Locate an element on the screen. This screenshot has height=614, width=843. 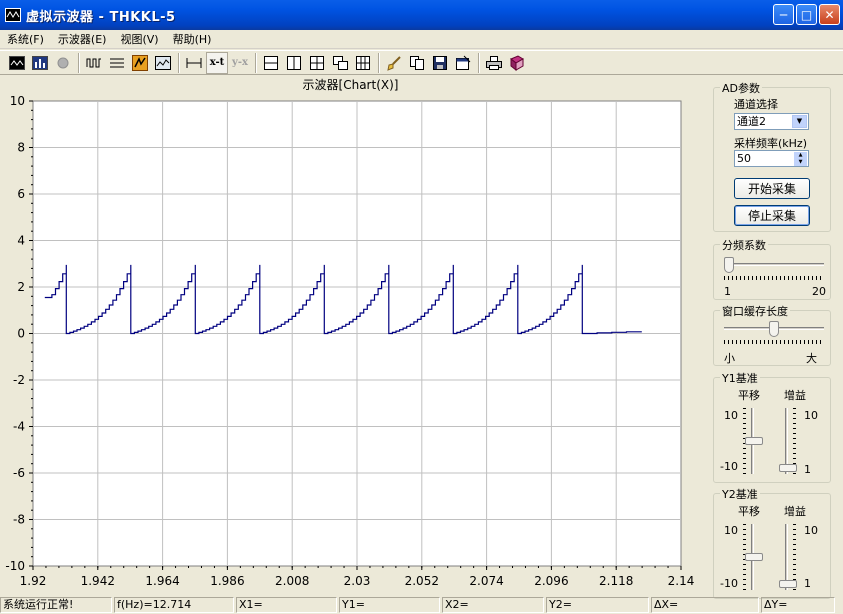
stop-acquisition-button: 停止采集 is located at coordinates (772, 215).